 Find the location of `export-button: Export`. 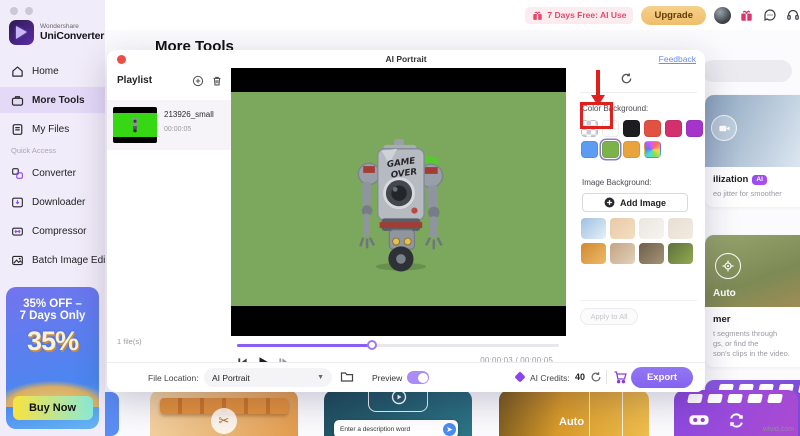

export-button: Export is located at coordinates (662, 377).